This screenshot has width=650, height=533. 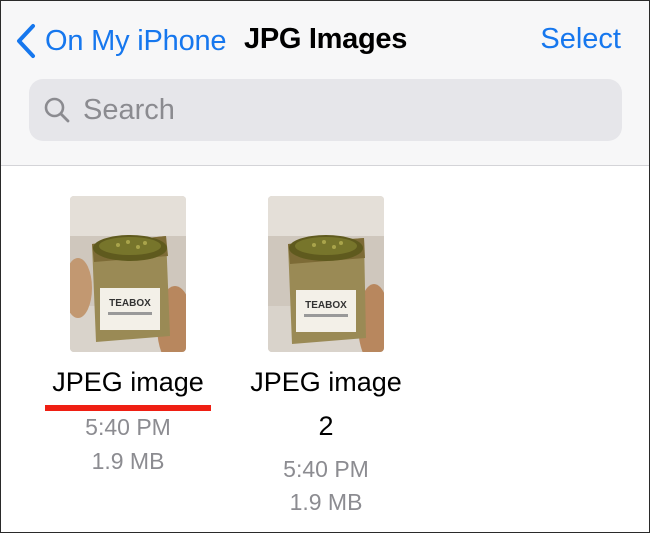 I want to click on search-bar, so click(x=325, y=110).